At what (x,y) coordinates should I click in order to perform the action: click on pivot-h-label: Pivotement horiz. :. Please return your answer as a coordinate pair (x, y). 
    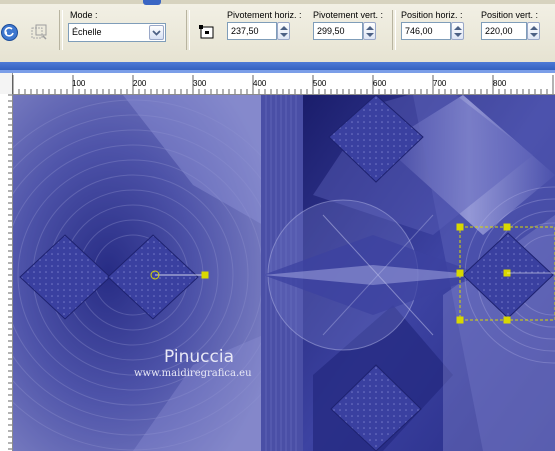
    Looking at the image, I should click on (264, 15).